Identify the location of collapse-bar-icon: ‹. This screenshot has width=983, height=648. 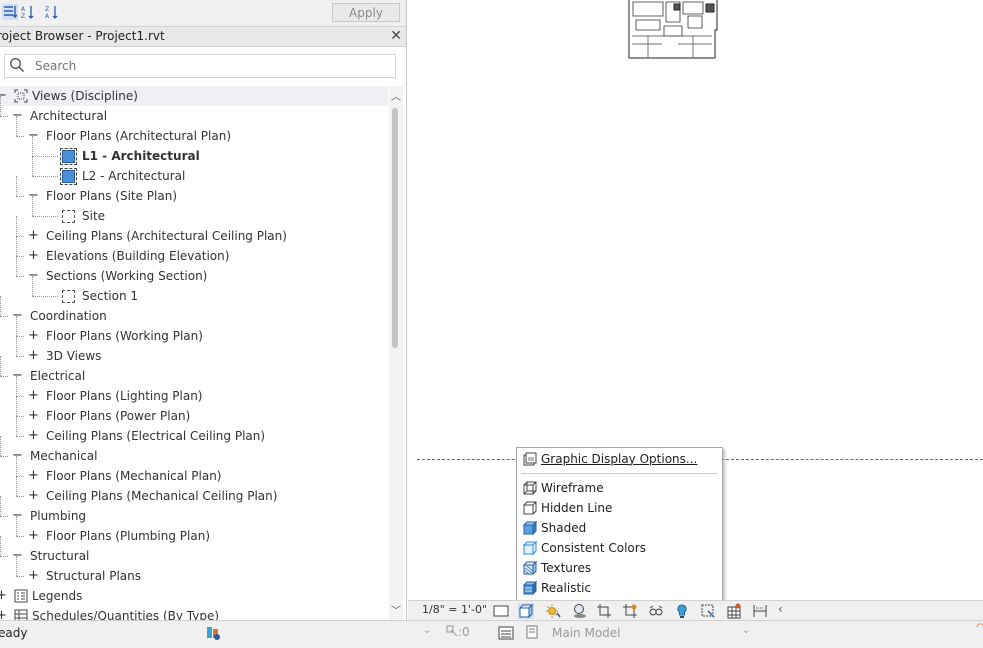
(780, 609).